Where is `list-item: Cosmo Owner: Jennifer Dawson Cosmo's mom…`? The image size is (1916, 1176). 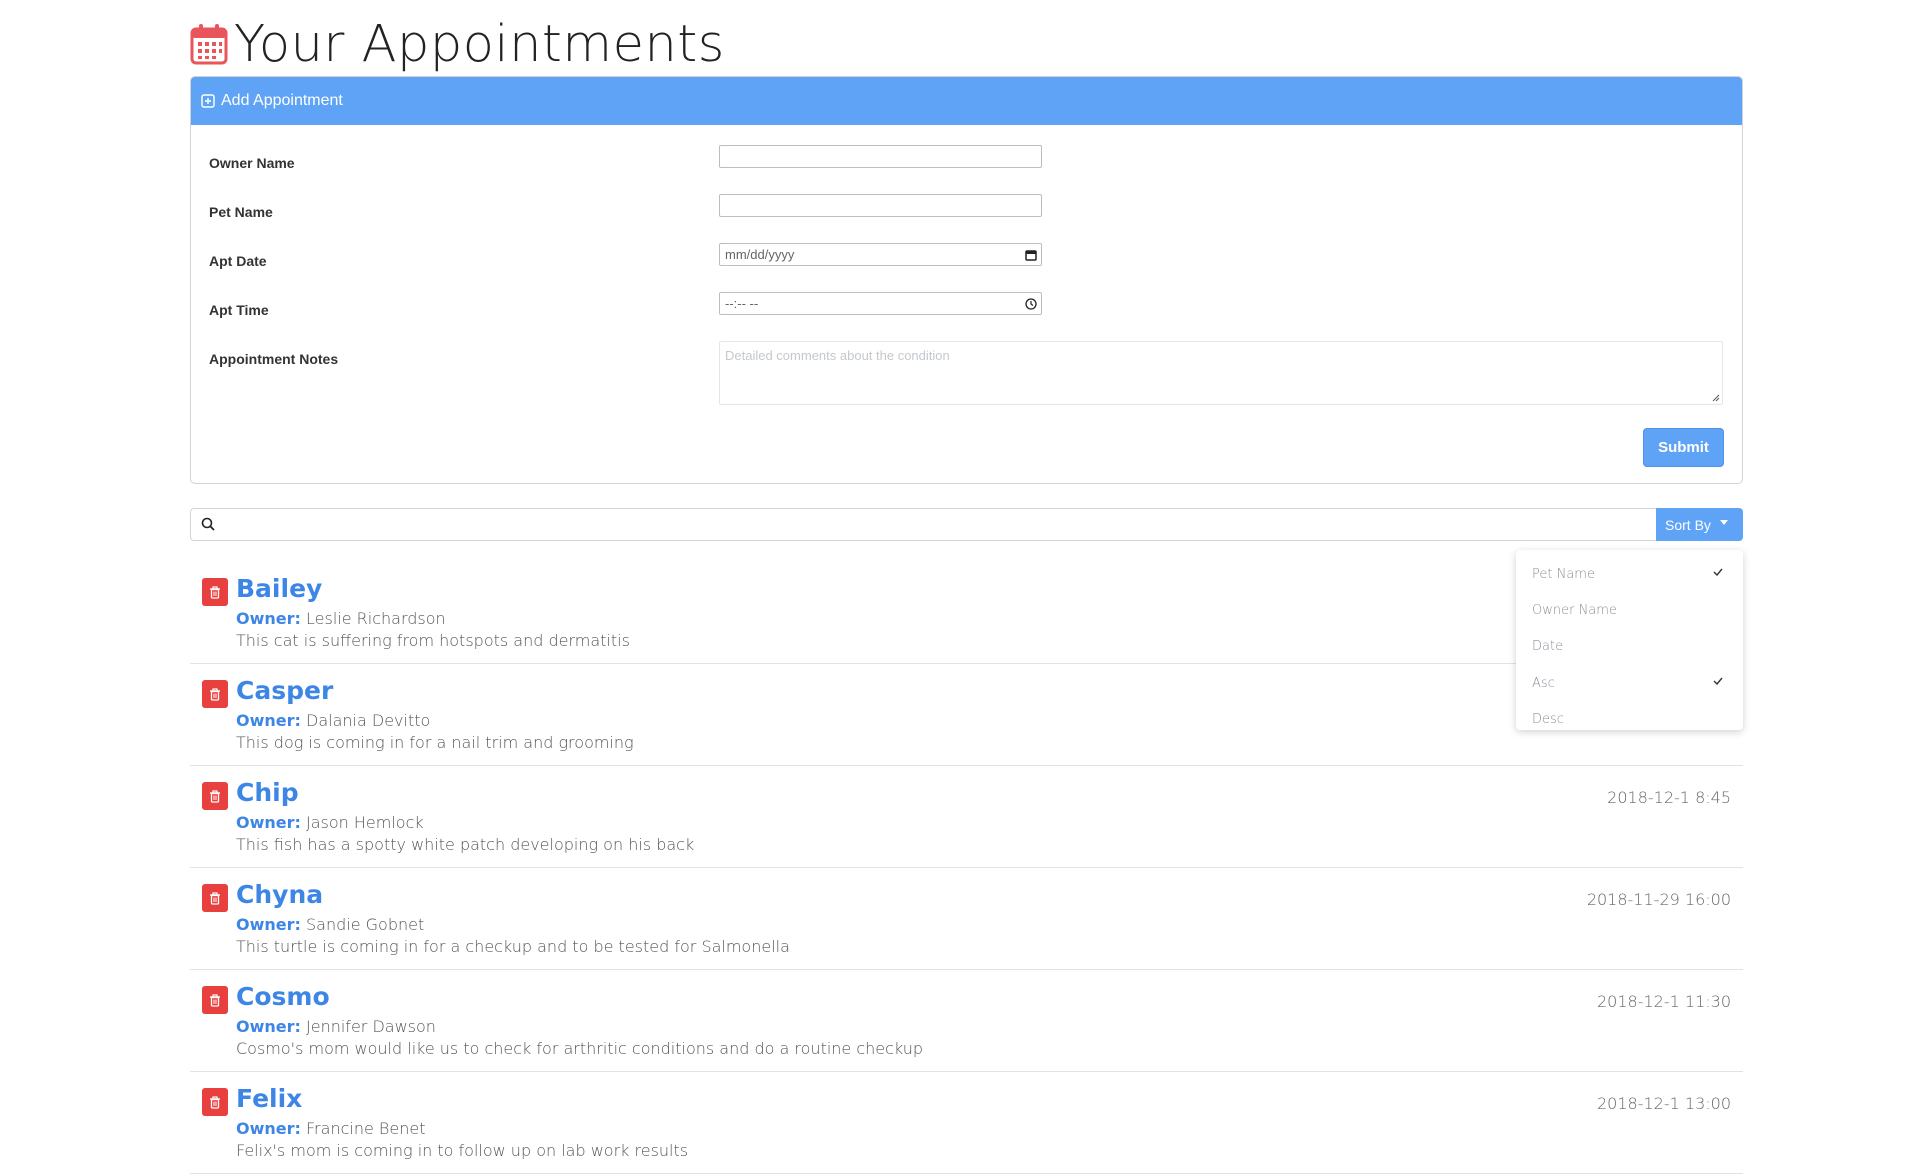
list-item: Cosmo Owner: Jennifer Dawson Cosmo's mom… is located at coordinates (966, 1021).